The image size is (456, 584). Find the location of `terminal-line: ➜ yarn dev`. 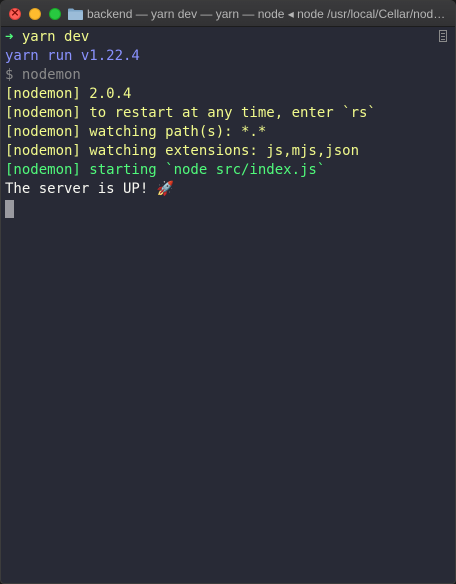

terminal-line: ➜ yarn dev is located at coordinates (222, 37).